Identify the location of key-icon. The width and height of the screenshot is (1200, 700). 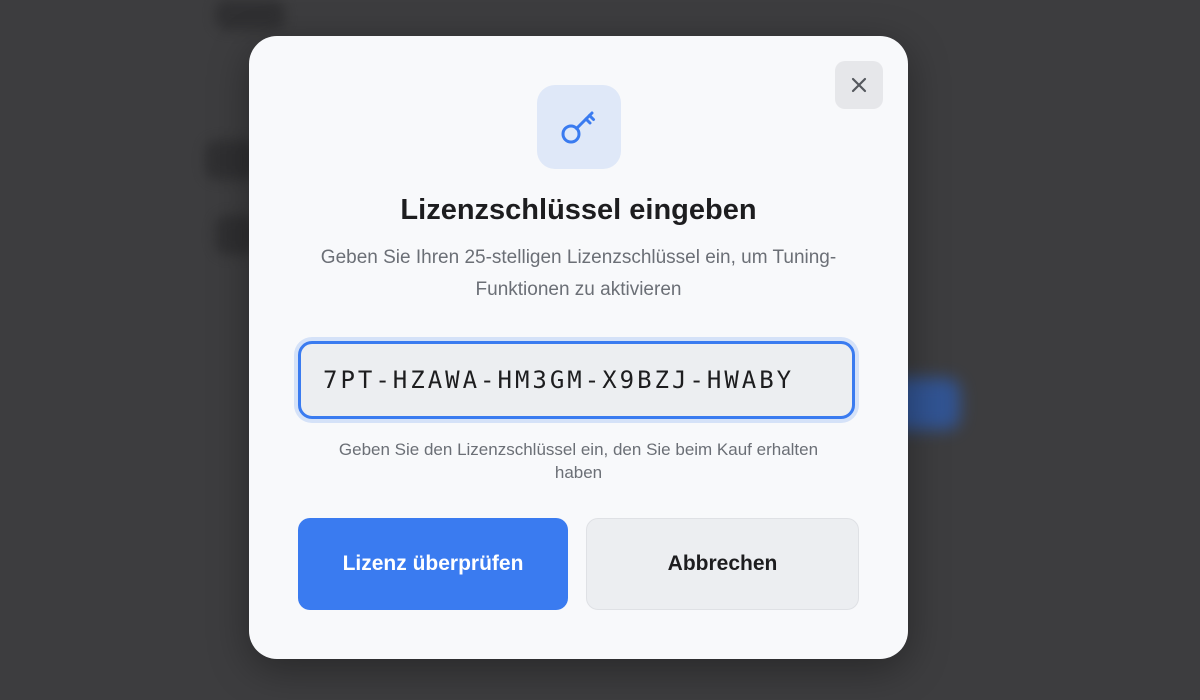
(578, 127).